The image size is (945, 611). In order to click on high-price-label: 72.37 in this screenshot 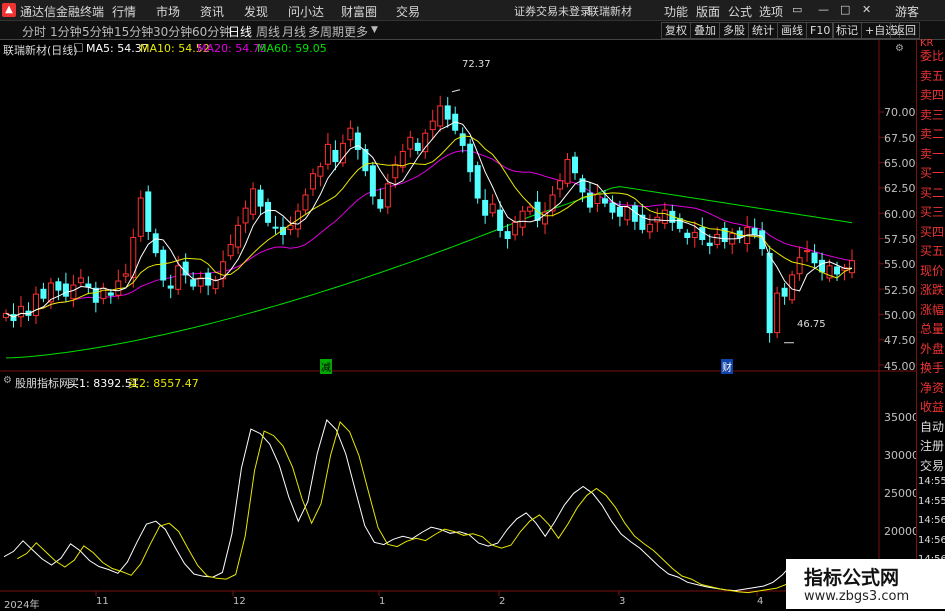, I will do `click(476, 64)`.